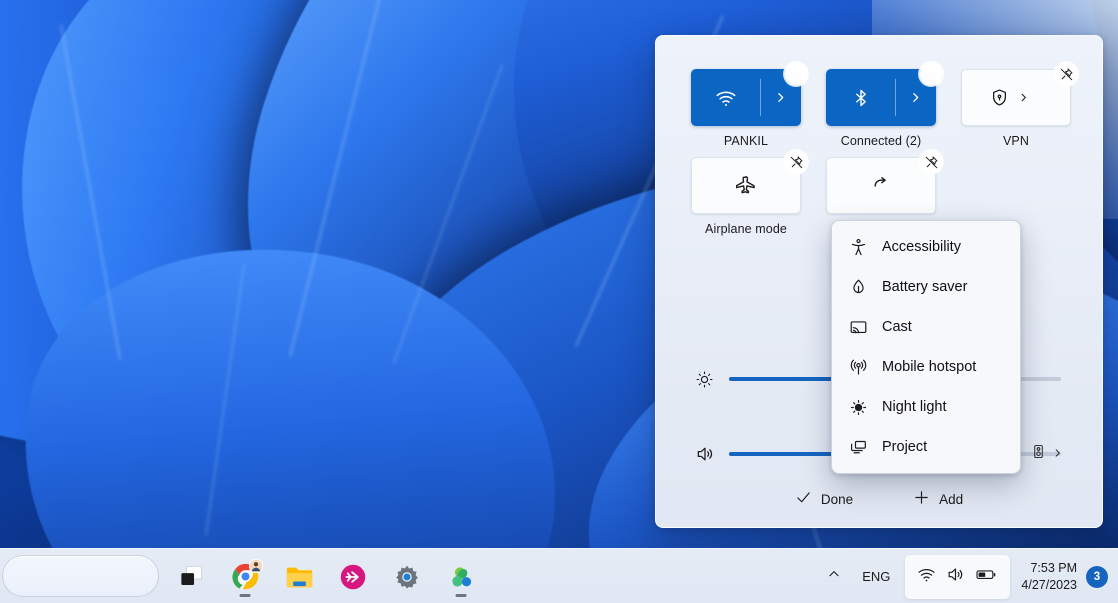 The image size is (1118, 603). I want to click on taskbar-quick-settings-button, so click(958, 576).